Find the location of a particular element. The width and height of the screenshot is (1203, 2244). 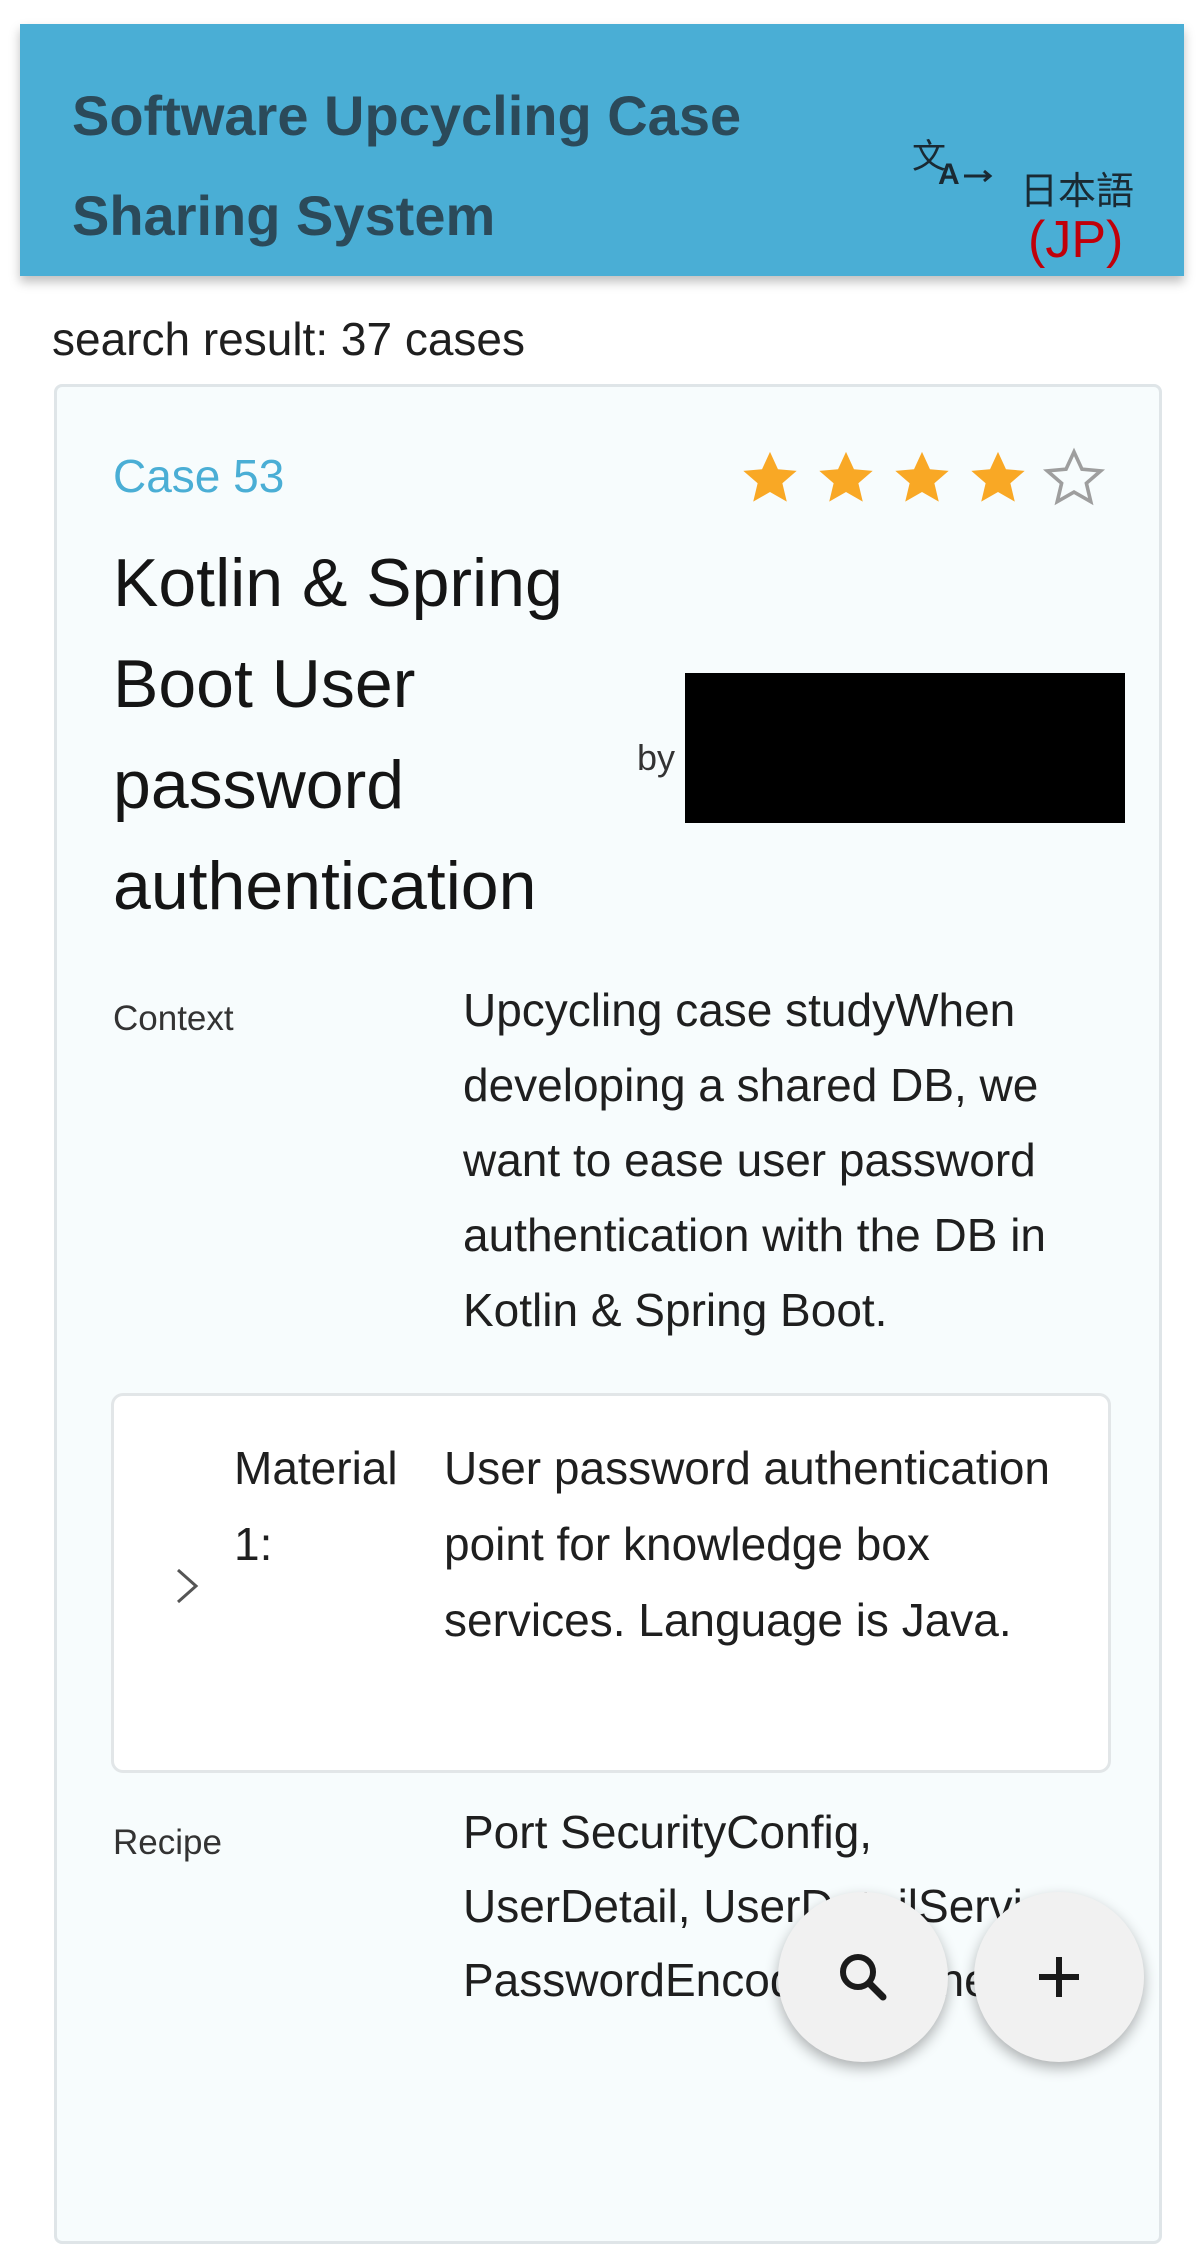

material-label: Material 1: is located at coordinates (316, 1506).